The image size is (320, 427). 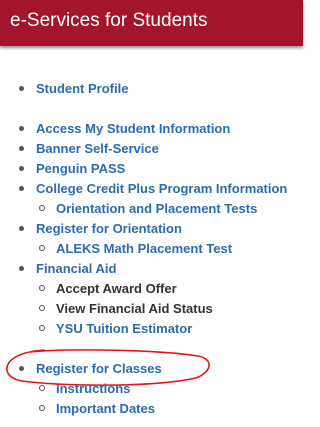 I want to click on link-penguin-pass: Penguin PASS, so click(x=80, y=169).